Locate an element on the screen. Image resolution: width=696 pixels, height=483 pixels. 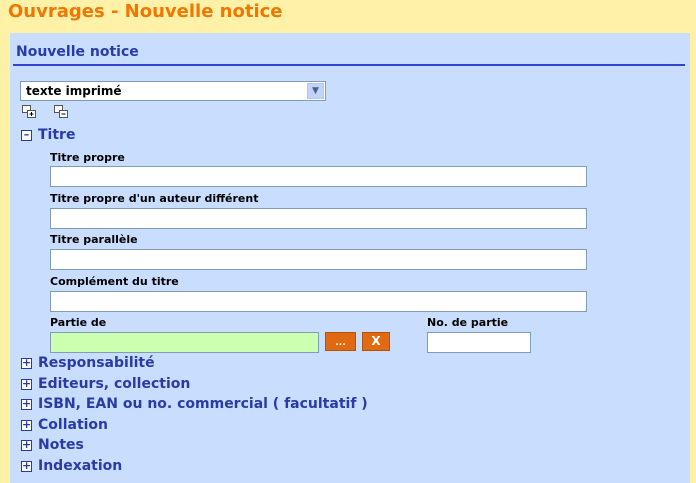
no-partie-input is located at coordinates (479, 342).